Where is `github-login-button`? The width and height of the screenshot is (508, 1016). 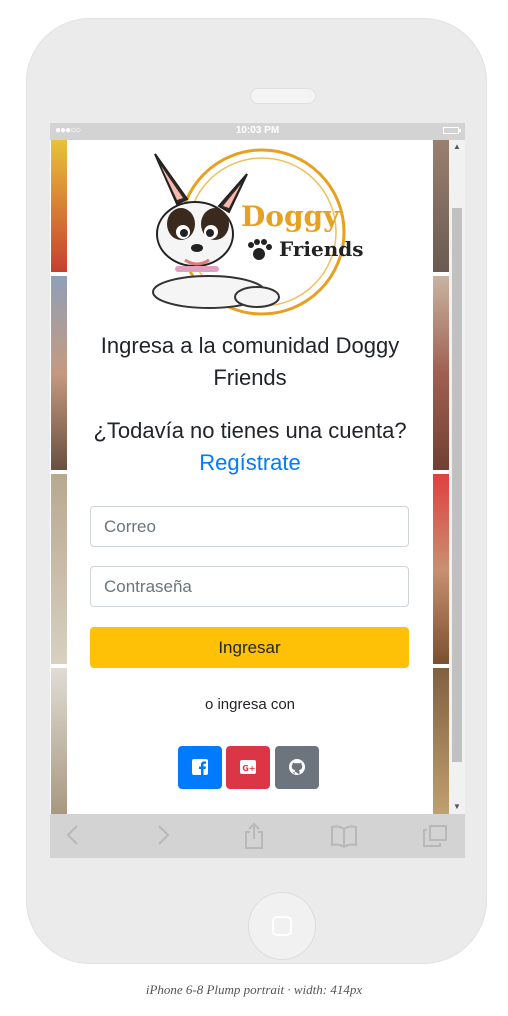
github-login-button is located at coordinates (297, 767).